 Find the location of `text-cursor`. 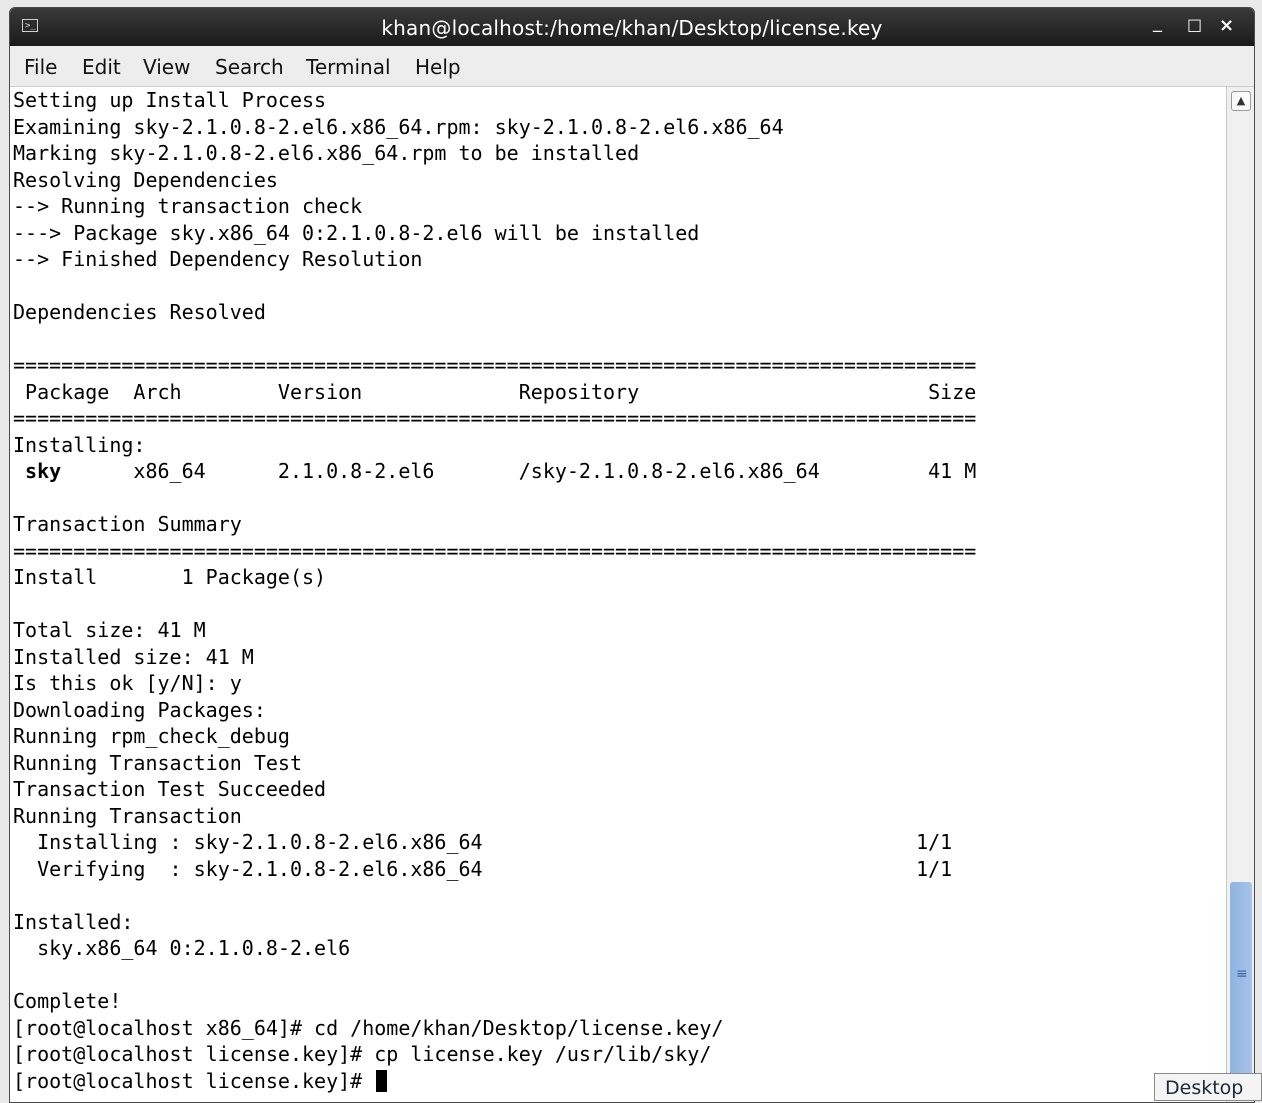

text-cursor is located at coordinates (382, 1080).